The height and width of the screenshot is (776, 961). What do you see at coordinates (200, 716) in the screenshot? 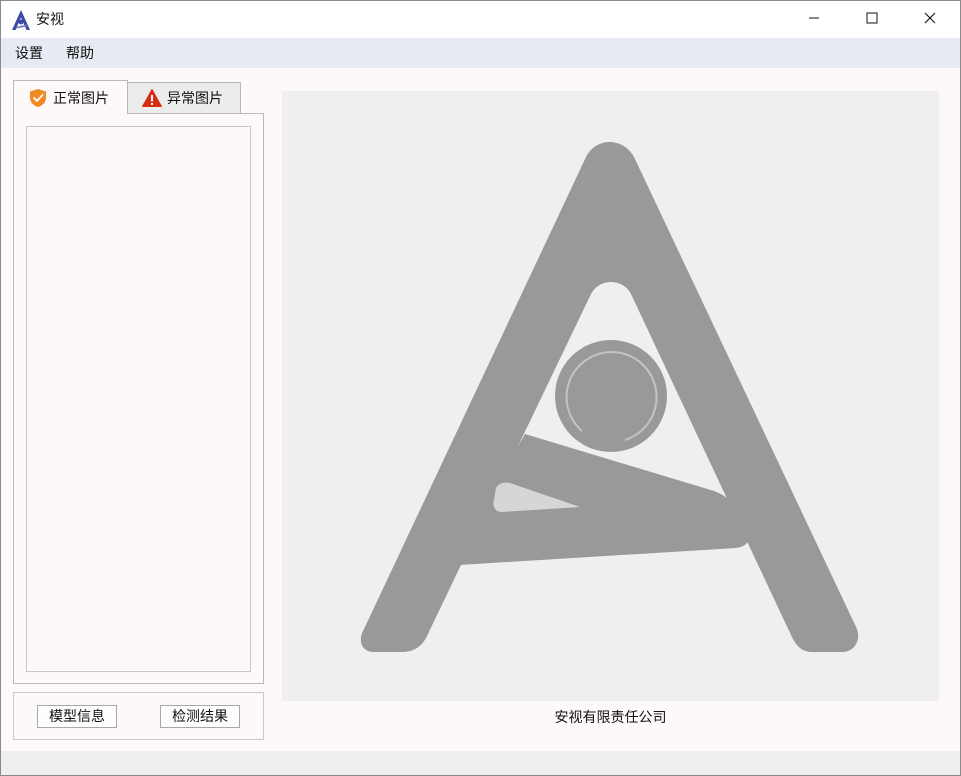
I see `detect-result-button: 检测结果` at bounding box center [200, 716].